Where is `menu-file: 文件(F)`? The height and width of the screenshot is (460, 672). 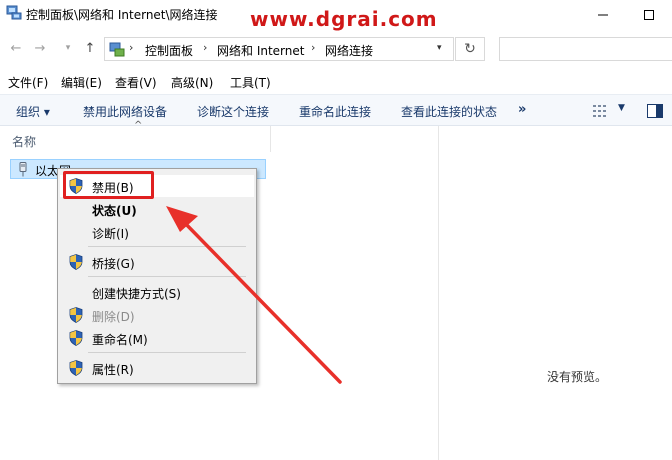 menu-file: 文件(F) is located at coordinates (28, 82).